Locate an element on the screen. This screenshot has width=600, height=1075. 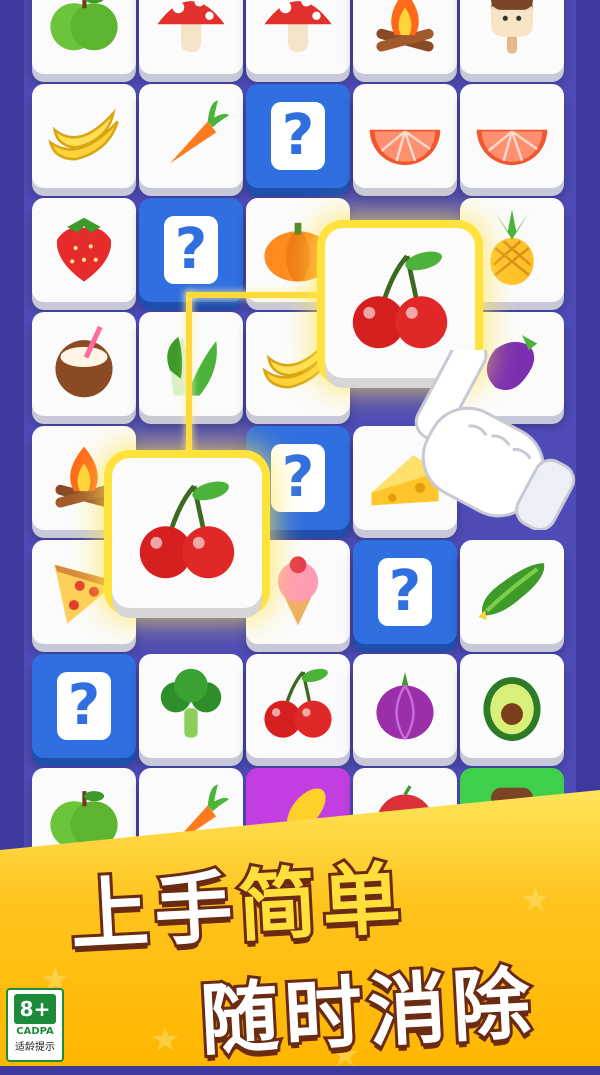
pineapple-icon is located at coordinates (512, 250).